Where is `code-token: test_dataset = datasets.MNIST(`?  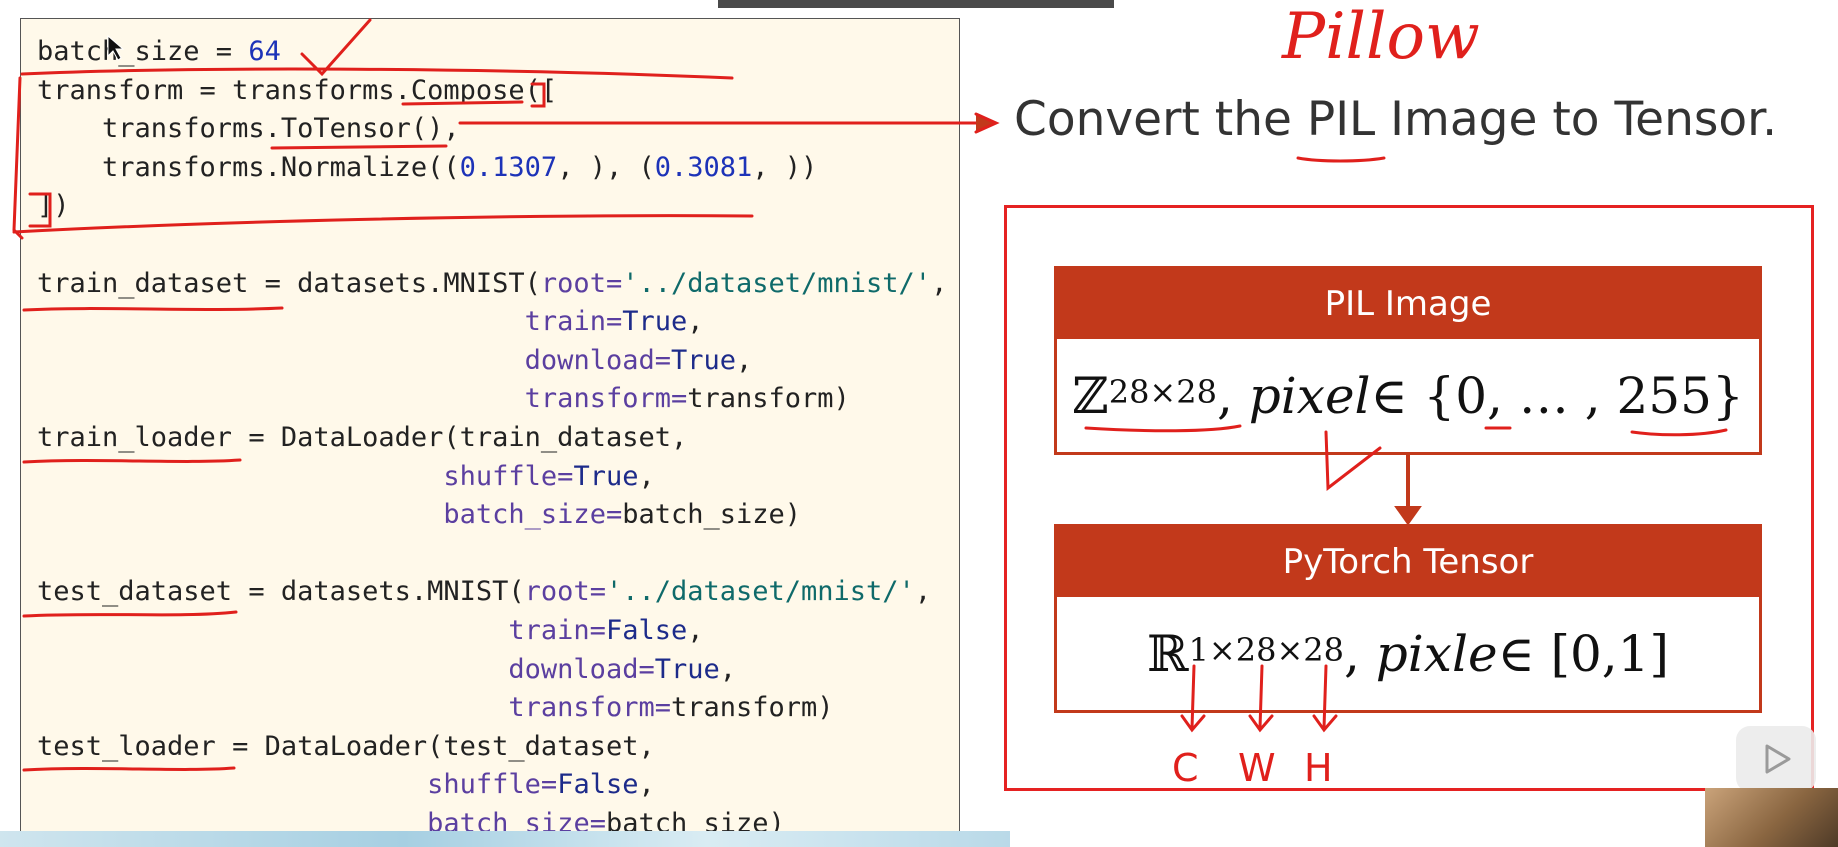 code-token: test_dataset = datasets.MNIST( is located at coordinates (281, 592).